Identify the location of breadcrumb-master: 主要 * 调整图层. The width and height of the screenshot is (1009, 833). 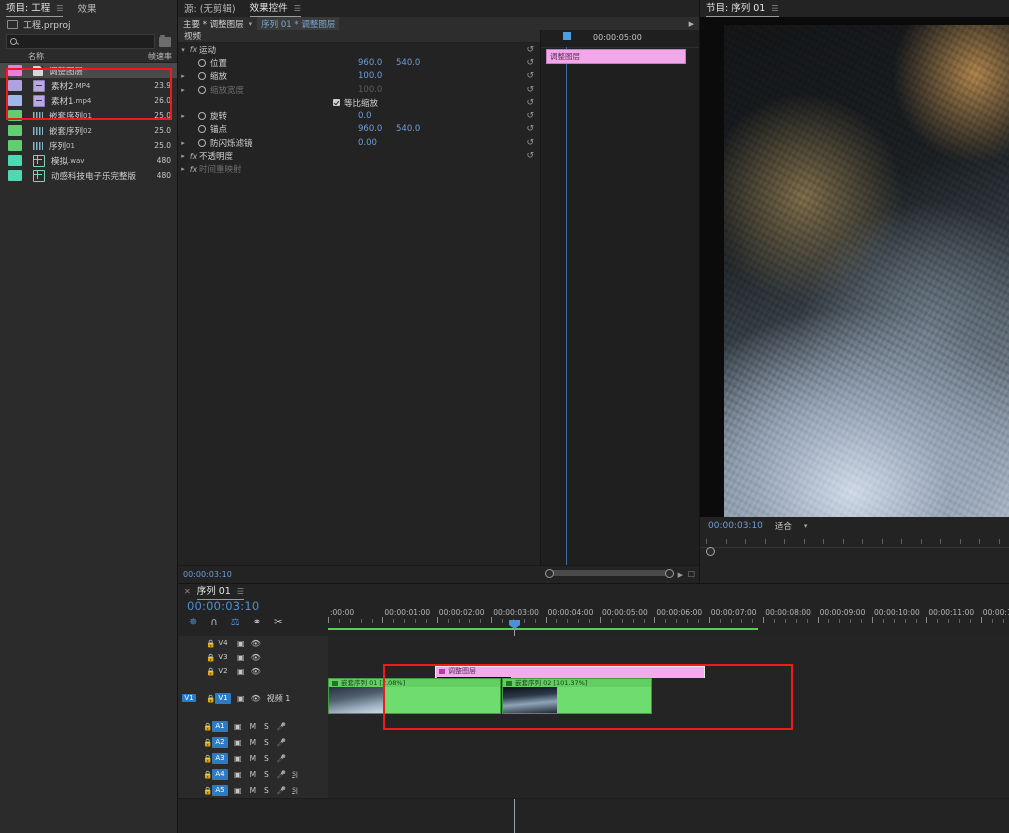
(213, 24).